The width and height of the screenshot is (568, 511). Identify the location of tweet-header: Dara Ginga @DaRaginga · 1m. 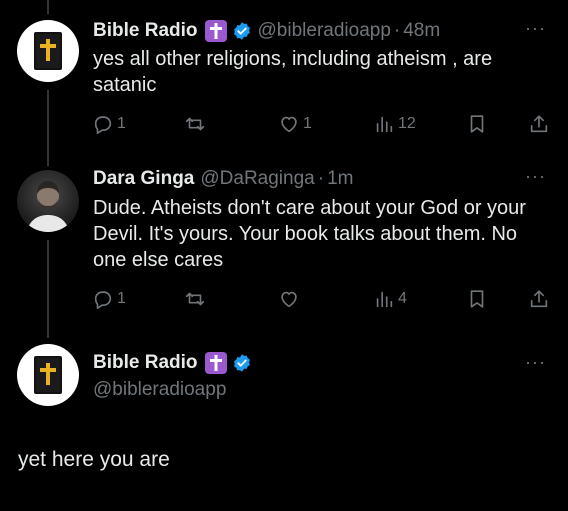
(223, 179).